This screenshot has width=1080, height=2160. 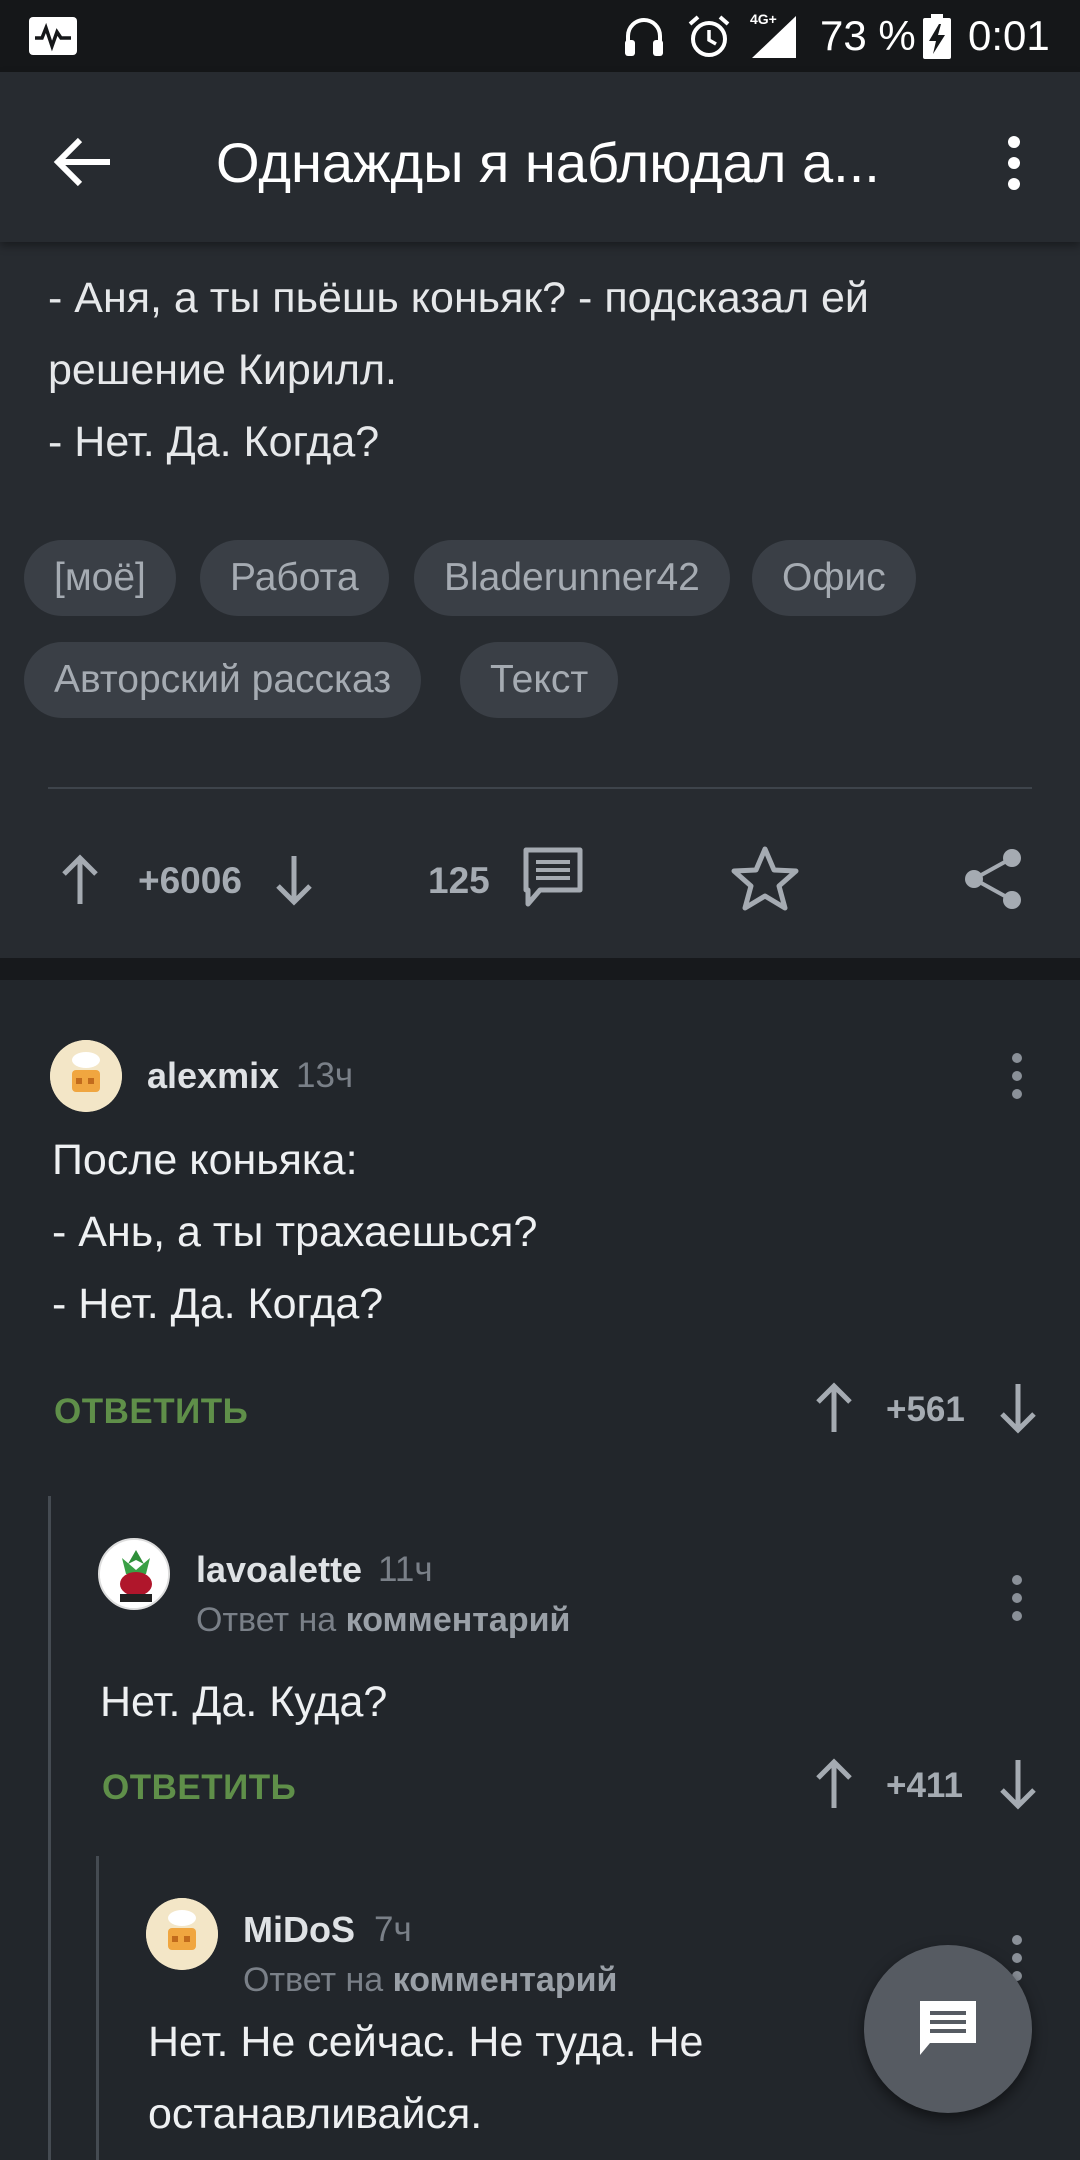 What do you see at coordinates (540, 36) in the screenshot?
I see `status-bar: 4G+ 73 % 0:01` at bounding box center [540, 36].